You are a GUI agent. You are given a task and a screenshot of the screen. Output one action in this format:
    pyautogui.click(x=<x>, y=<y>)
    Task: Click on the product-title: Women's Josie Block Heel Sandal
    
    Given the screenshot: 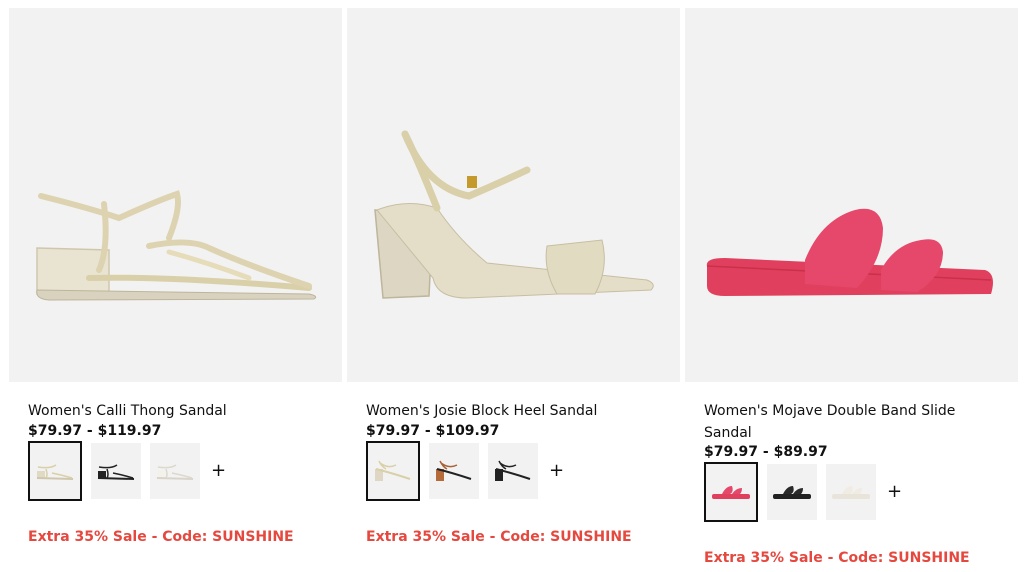 What is the action you would take?
    pyautogui.click(x=516, y=411)
    